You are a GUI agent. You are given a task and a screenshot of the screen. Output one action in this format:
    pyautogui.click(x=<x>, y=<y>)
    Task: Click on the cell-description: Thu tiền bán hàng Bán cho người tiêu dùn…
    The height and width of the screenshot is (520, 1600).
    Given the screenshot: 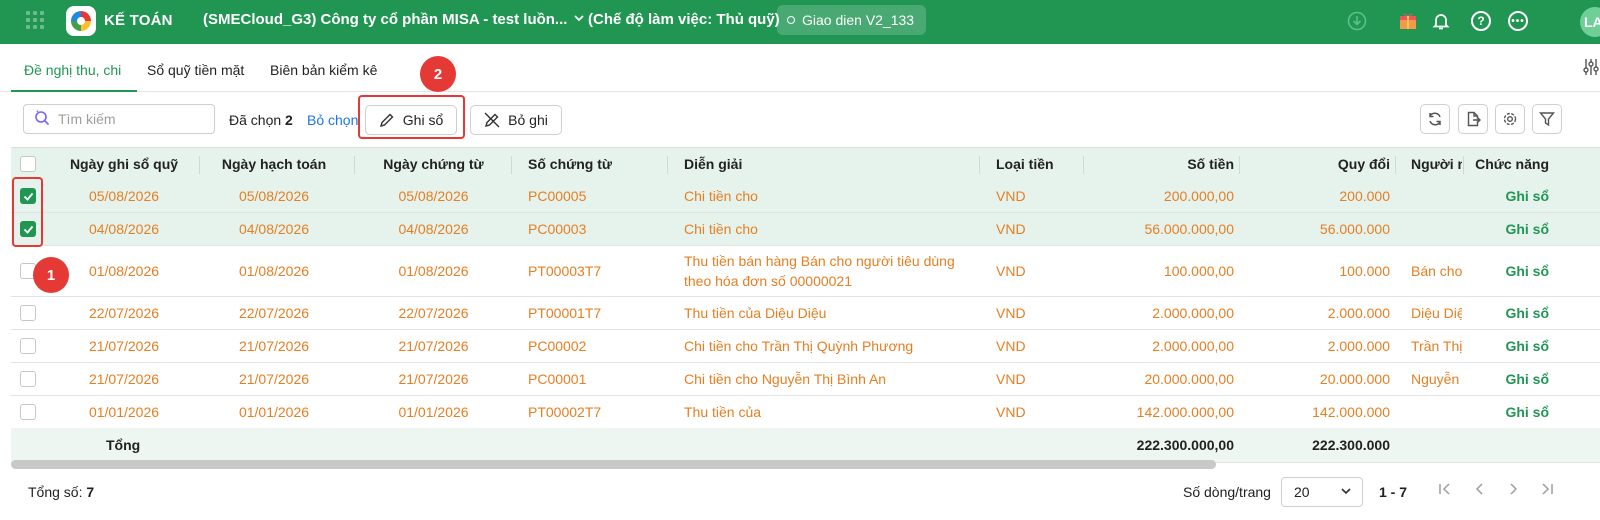 What is the action you would take?
    pyautogui.click(x=819, y=271)
    